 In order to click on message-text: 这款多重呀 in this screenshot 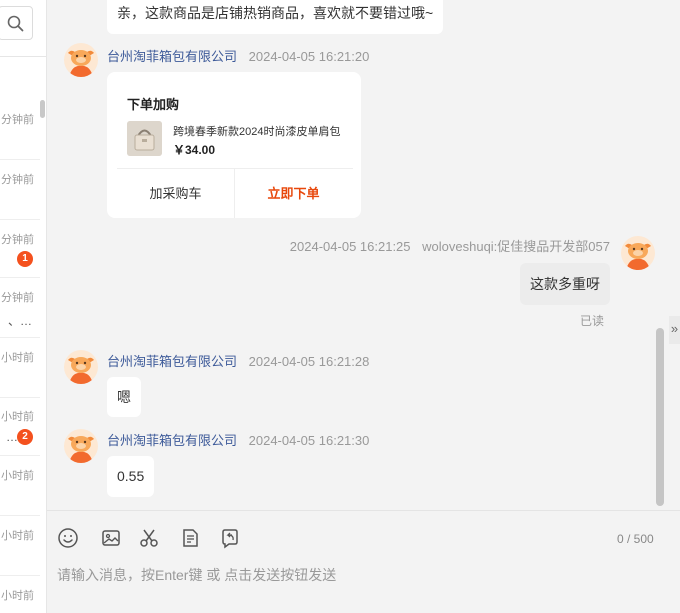, I will do `click(565, 284)`.